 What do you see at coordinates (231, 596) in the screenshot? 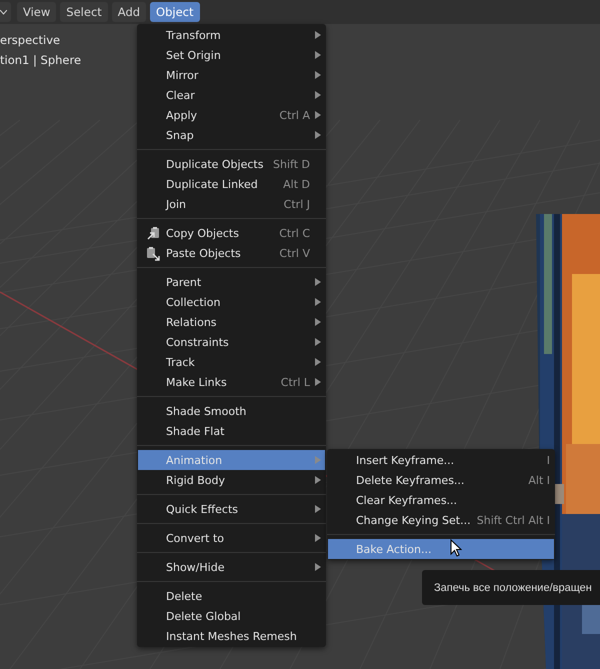
I see `menu-item: Delete` at bounding box center [231, 596].